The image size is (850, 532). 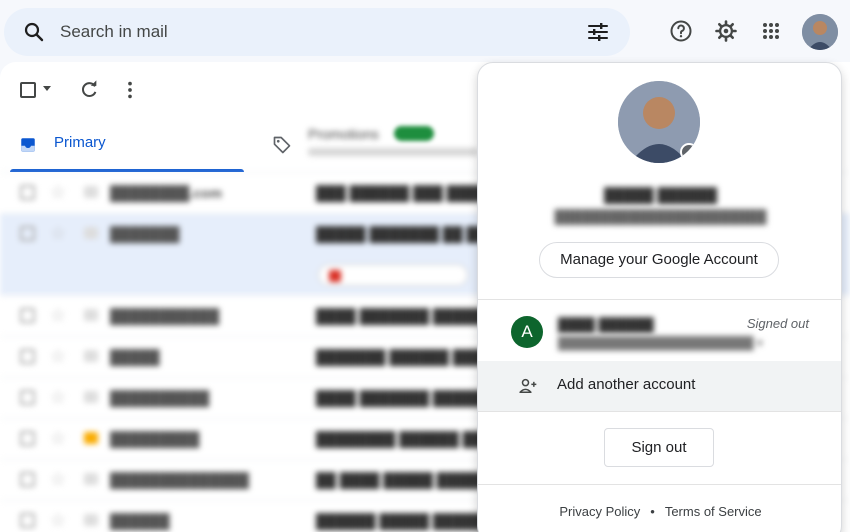 I want to click on top-bar, so click(x=425, y=31).